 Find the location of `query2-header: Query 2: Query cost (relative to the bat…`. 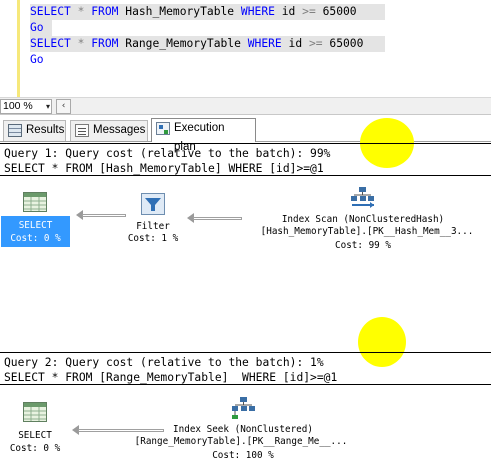

query2-header: Query 2: Query cost (relative to the bat… is located at coordinates (245, 368).